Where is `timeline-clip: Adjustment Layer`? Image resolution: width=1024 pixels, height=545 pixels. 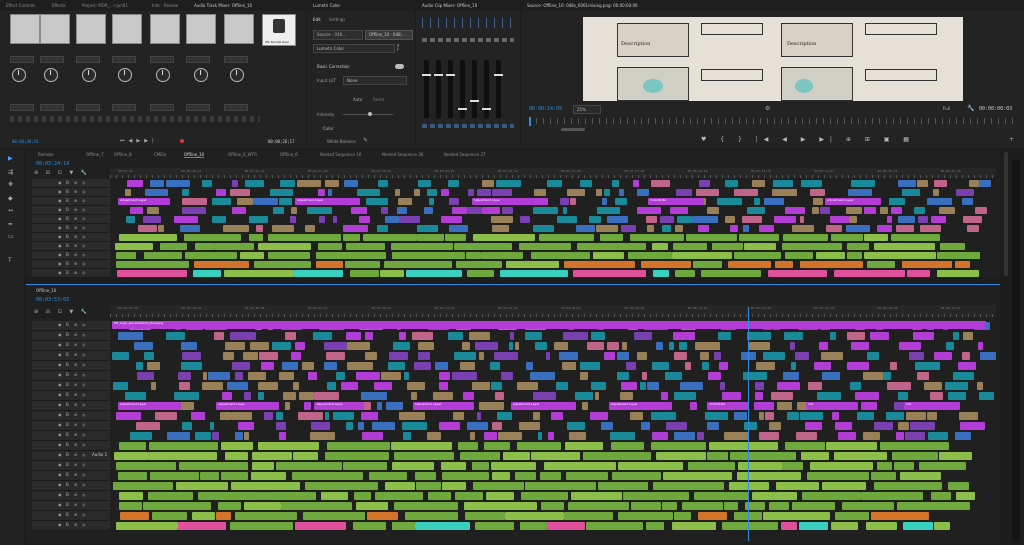
timeline-clip: Adjustment Layer is located at coordinates (327, 201).